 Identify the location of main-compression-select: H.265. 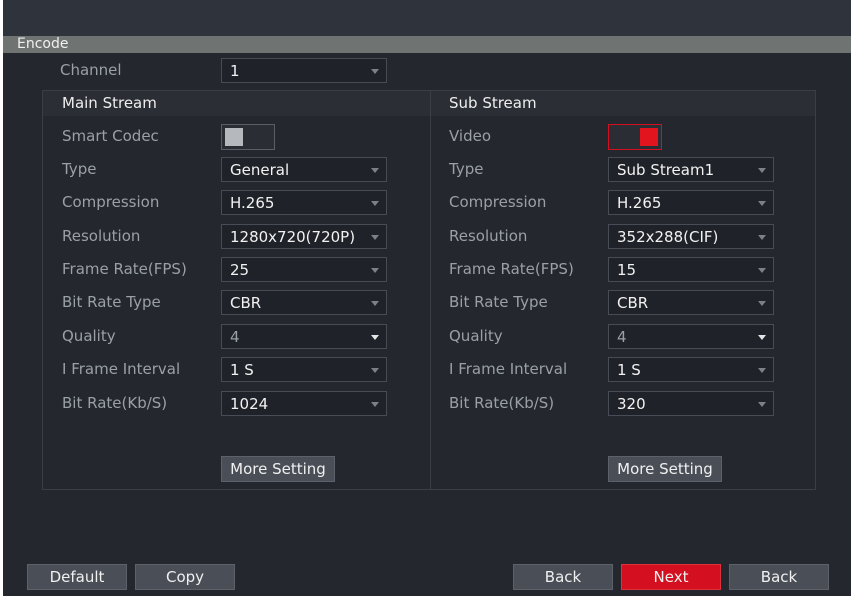
(304, 202).